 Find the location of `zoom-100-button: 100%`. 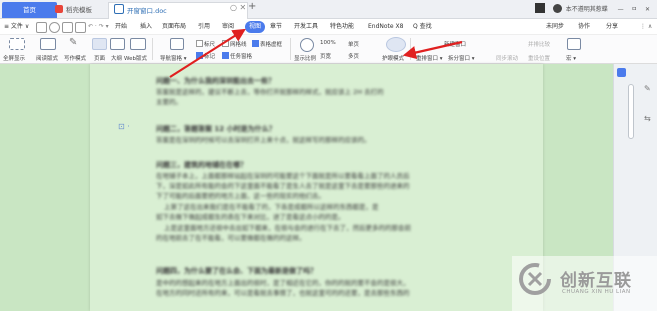

zoom-100-button: 100% is located at coordinates (328, 43).